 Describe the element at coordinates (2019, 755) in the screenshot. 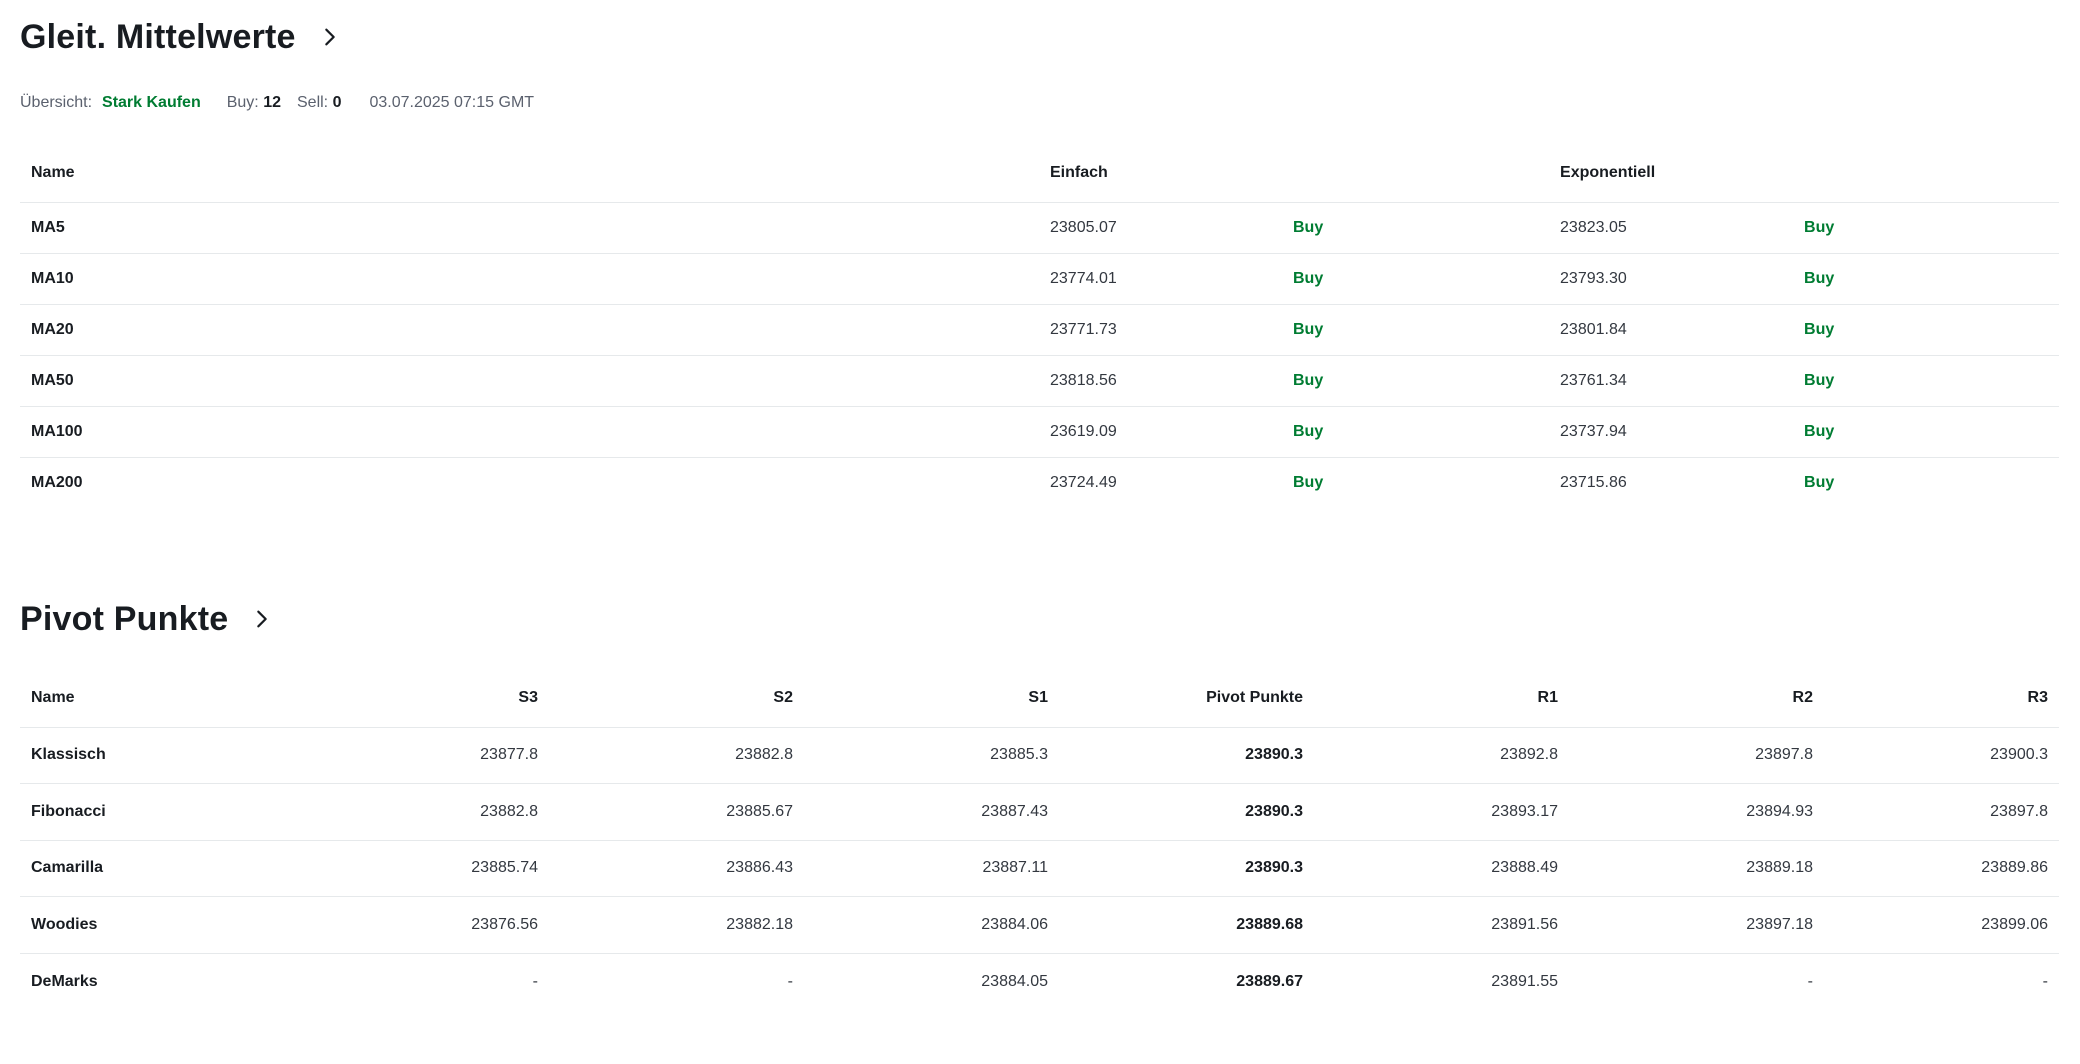

I see `pivot-r3: 23900.3` at that location.